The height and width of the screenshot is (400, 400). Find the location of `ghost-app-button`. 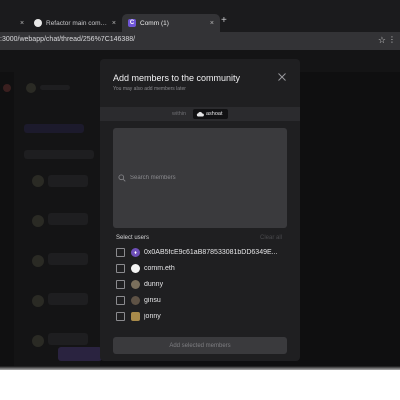

ghost-app-button is located at coordinates (80, 354).